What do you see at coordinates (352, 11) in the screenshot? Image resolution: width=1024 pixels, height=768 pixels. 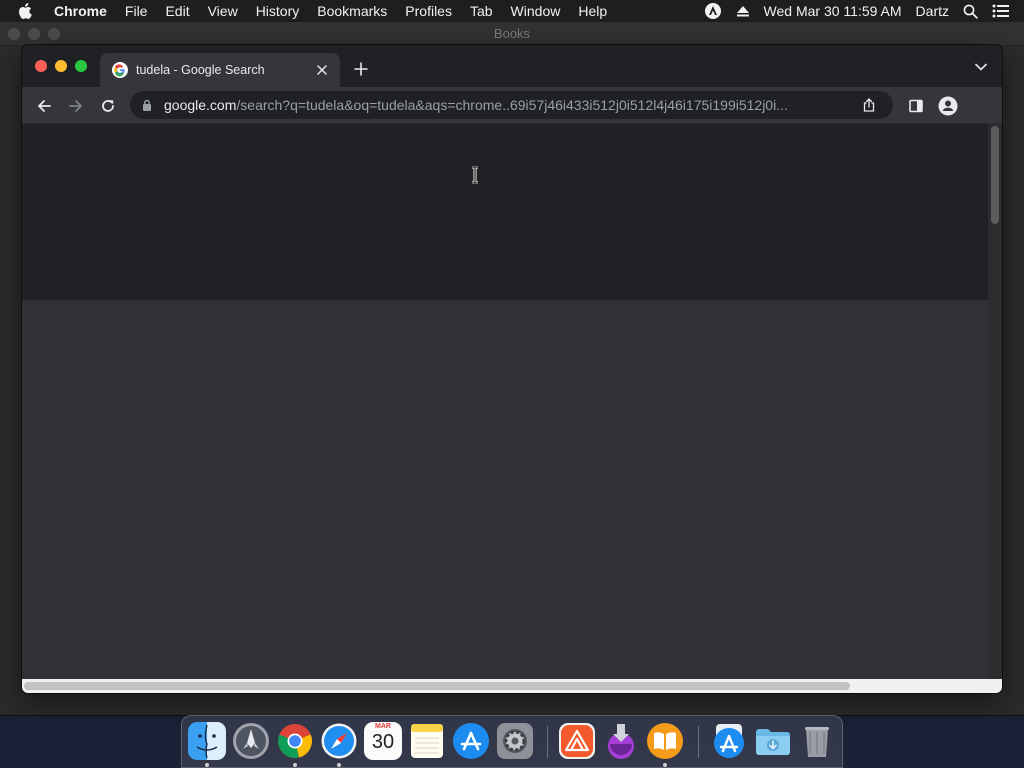 I see `menu-bookmarks: Bookmarks` at bounding box center [352, 11].